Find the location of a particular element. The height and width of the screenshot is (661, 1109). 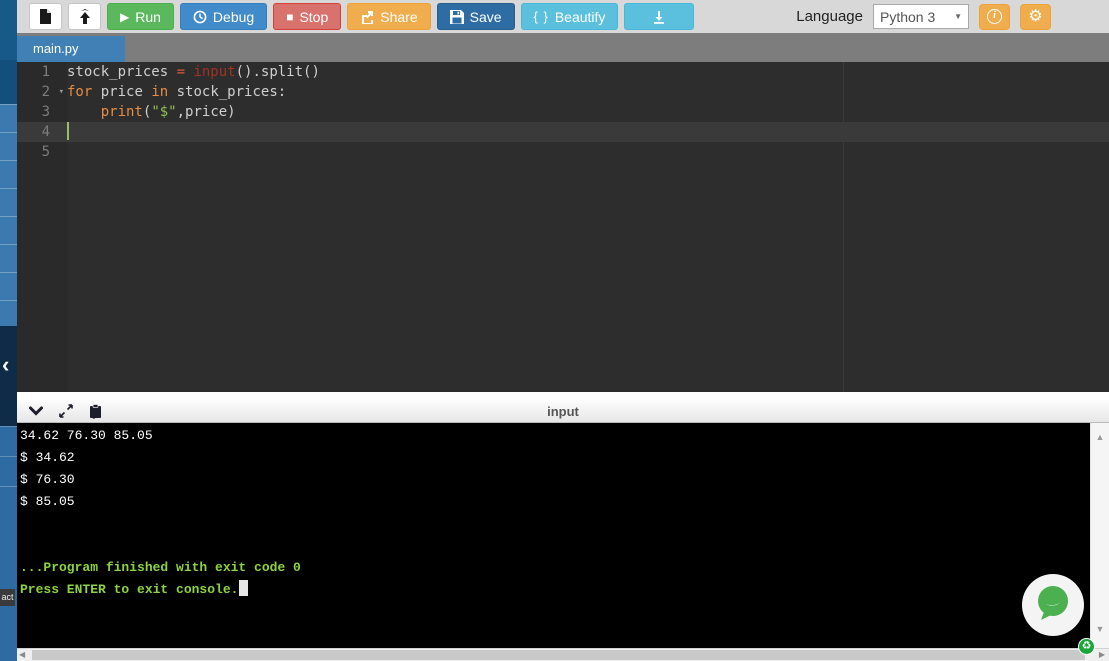

beautify-label: Beautify is located at coordinates (580, 16).